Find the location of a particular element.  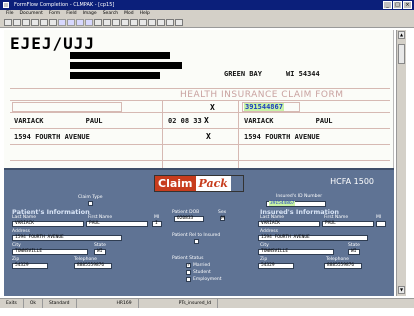

insured-zip-field: 54329 is located at coordinates (276, 266).